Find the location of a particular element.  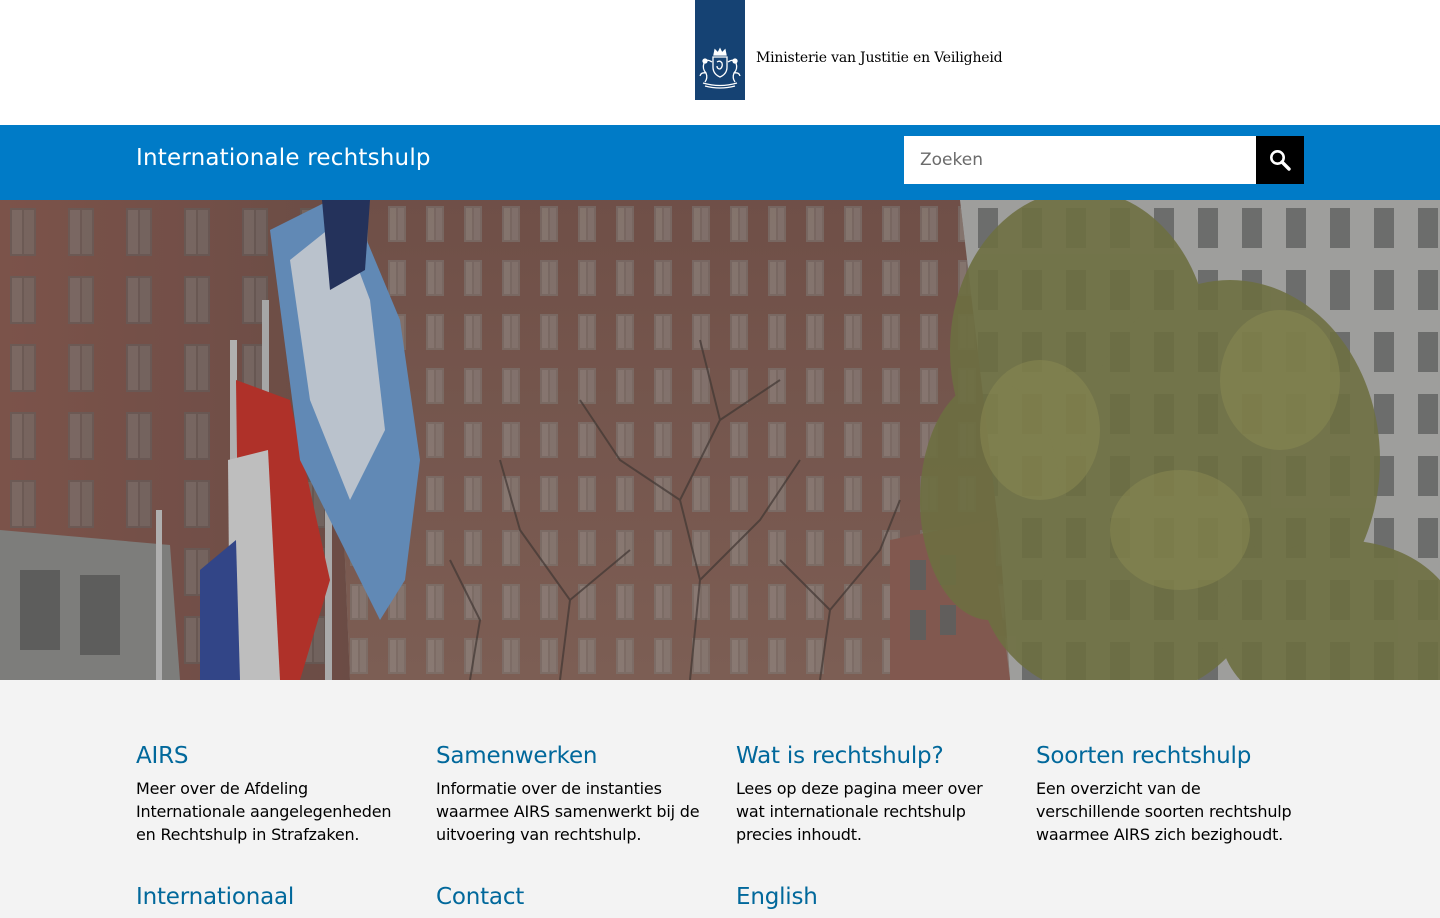

site-header: Internationale rechtshulp is located at coordinates (720, 162).